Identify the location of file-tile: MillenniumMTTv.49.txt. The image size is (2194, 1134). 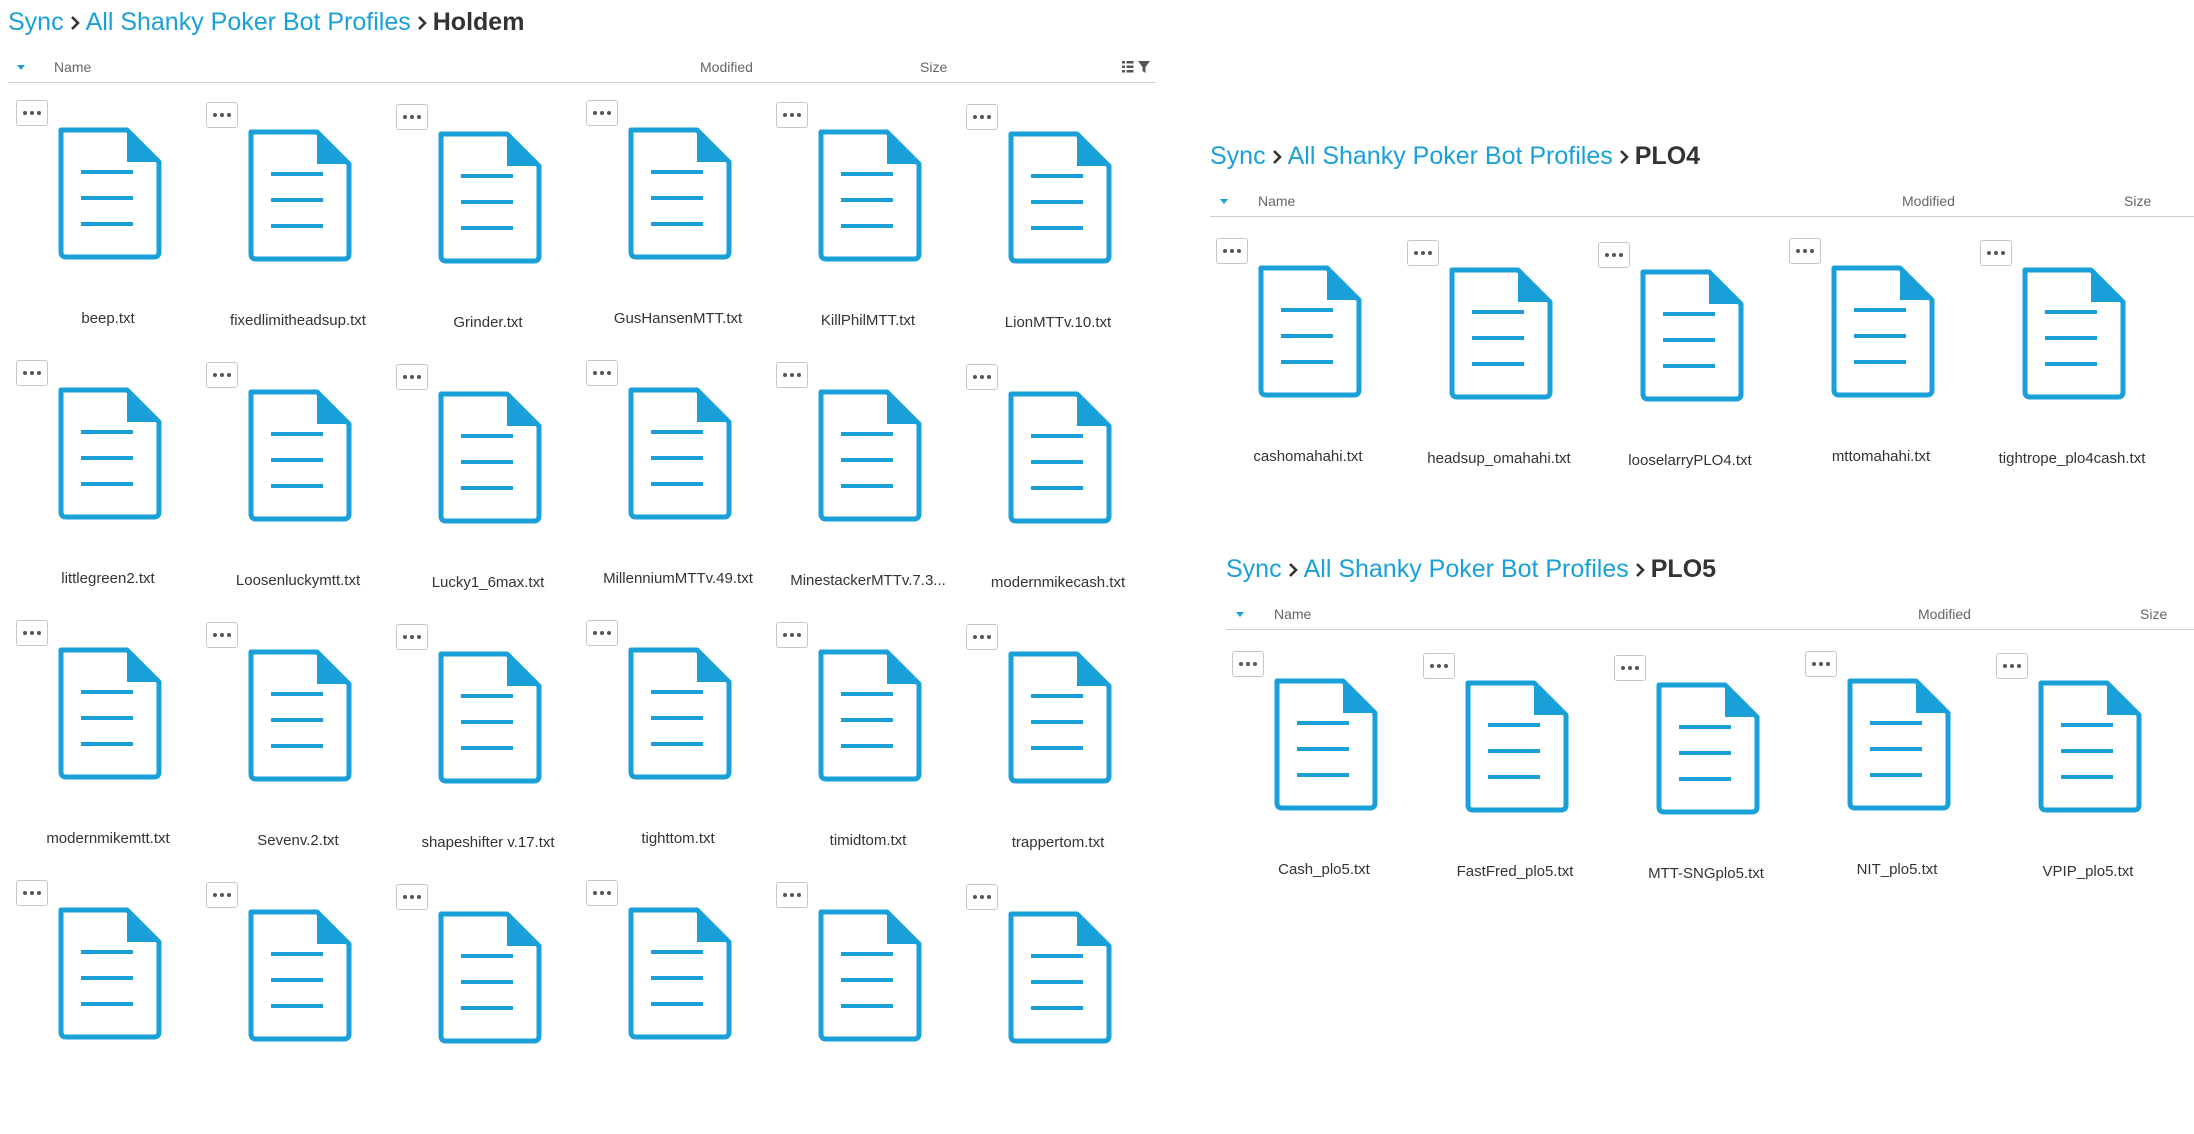
(668, 485).